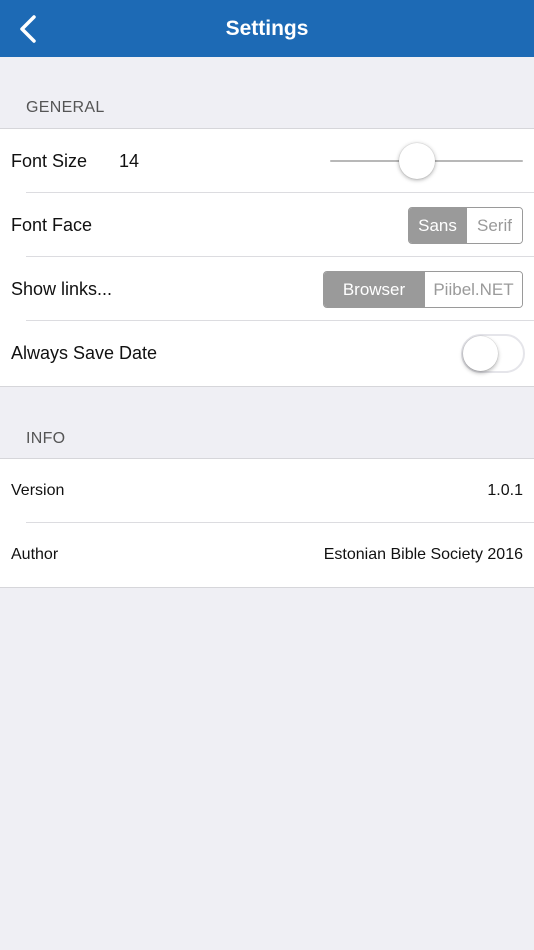 The image size is (534, 950). I want to click on section-header-info: INFO, so click(46, 438).